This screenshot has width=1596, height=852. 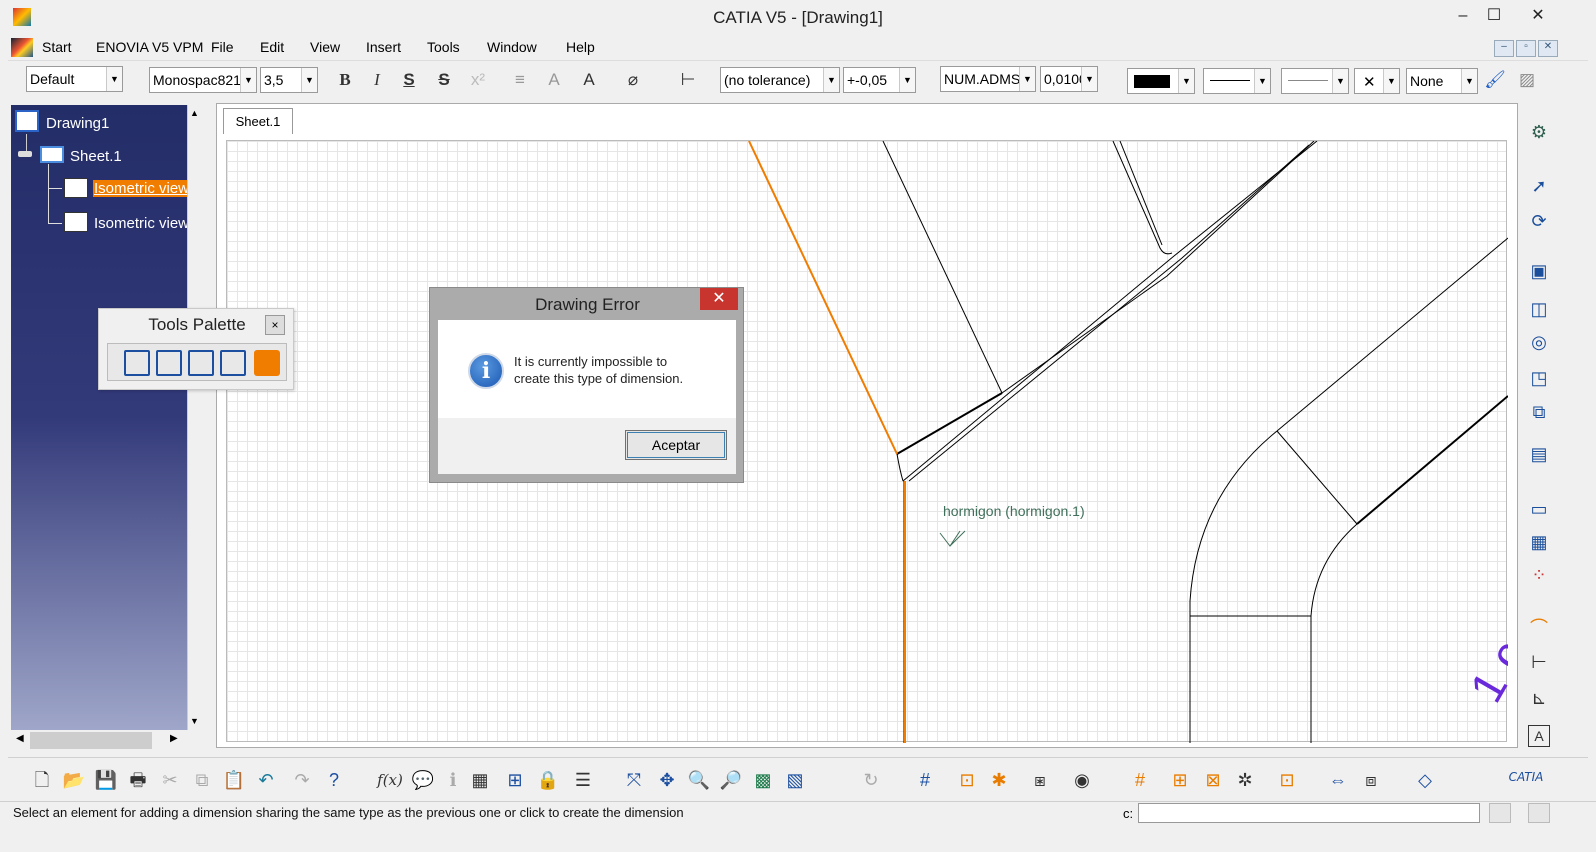 I want to click on fit-all-icon: ⤧, so click(x=634, y=780).